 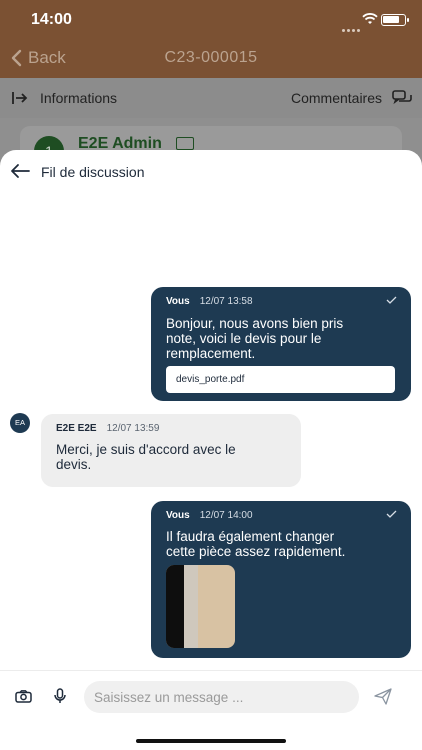 I want to click on message-line: remplacement., so click(x=211, y=353).